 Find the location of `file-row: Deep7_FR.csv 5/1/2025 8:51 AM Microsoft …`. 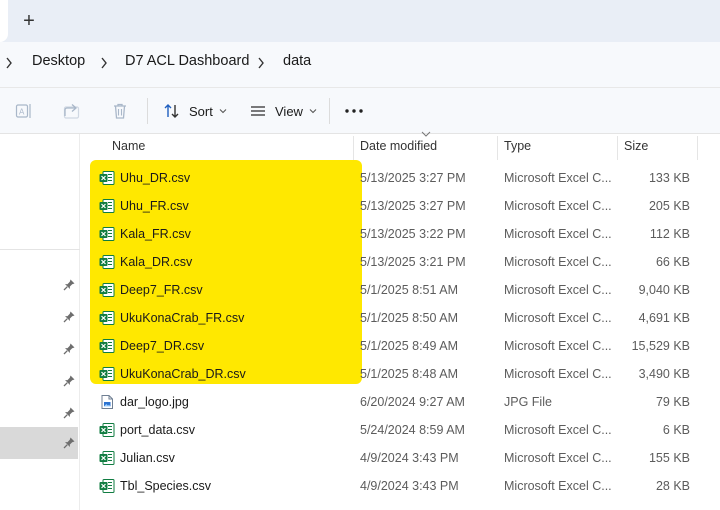

file-row: Deep7_FR.csv 5/1/2025 8:51 AM Microsoft … is located at coordinates (393, 290).